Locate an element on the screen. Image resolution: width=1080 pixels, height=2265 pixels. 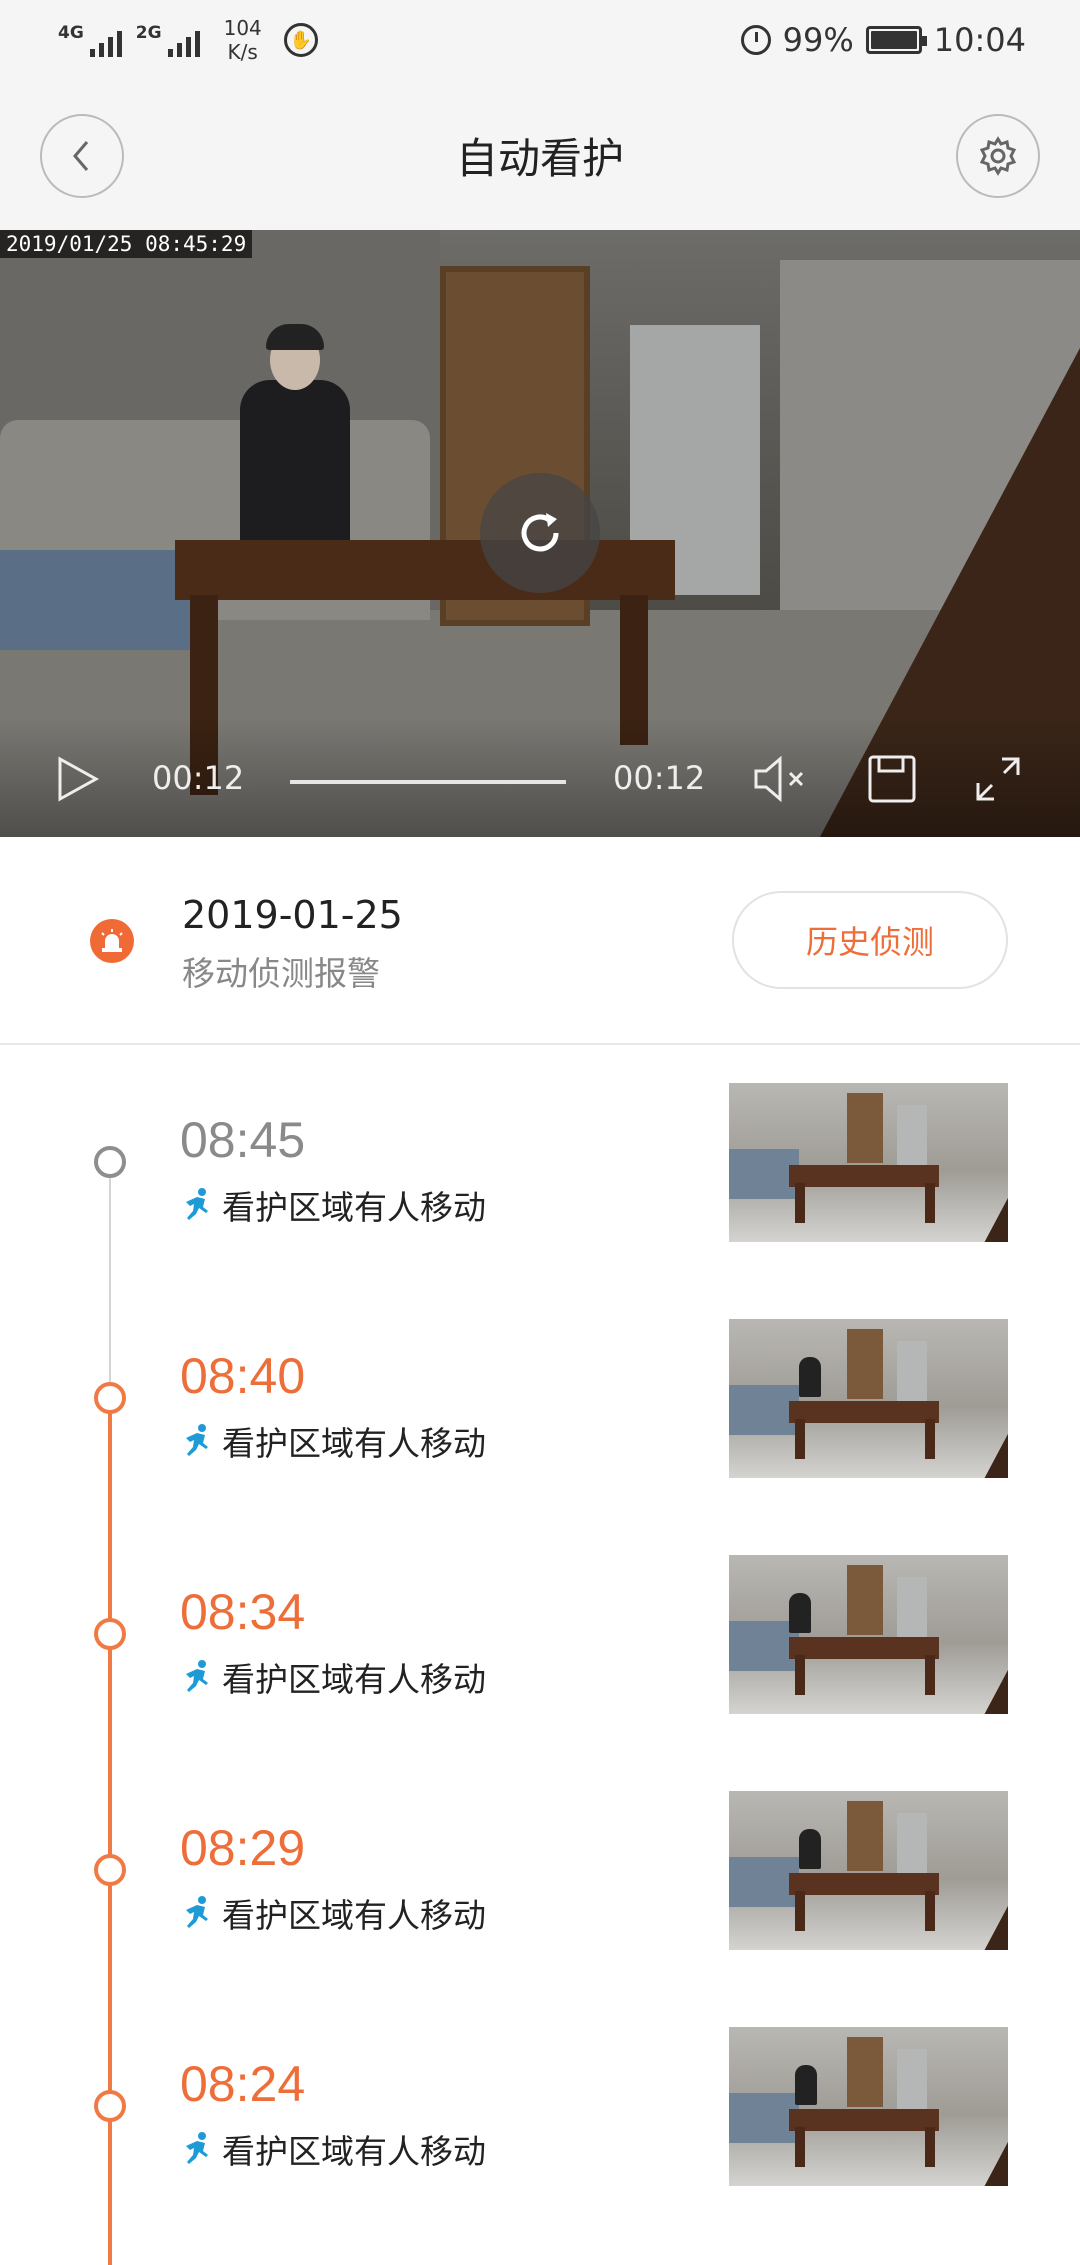
status-bar-right: 99% 10:04 is located at coordinates (883, 40).